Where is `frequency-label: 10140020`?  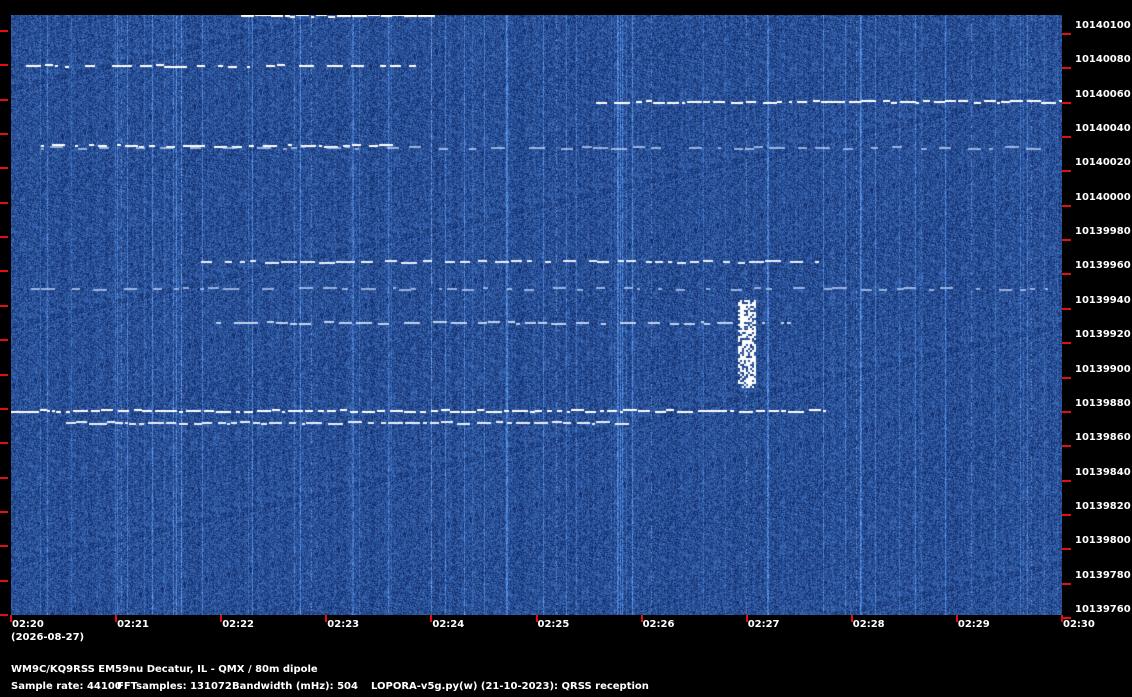 frequency-label: 10140020 is located at coordinates (1103, 163).